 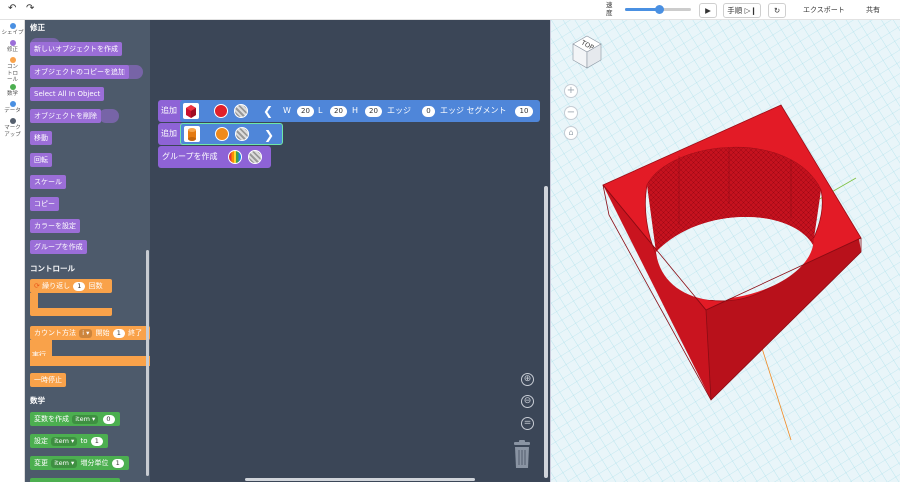 What do you see at coordinates (235, 157) in the screenshot?
I see `rainbow-color-swatch` at bounding box center [235, 157].